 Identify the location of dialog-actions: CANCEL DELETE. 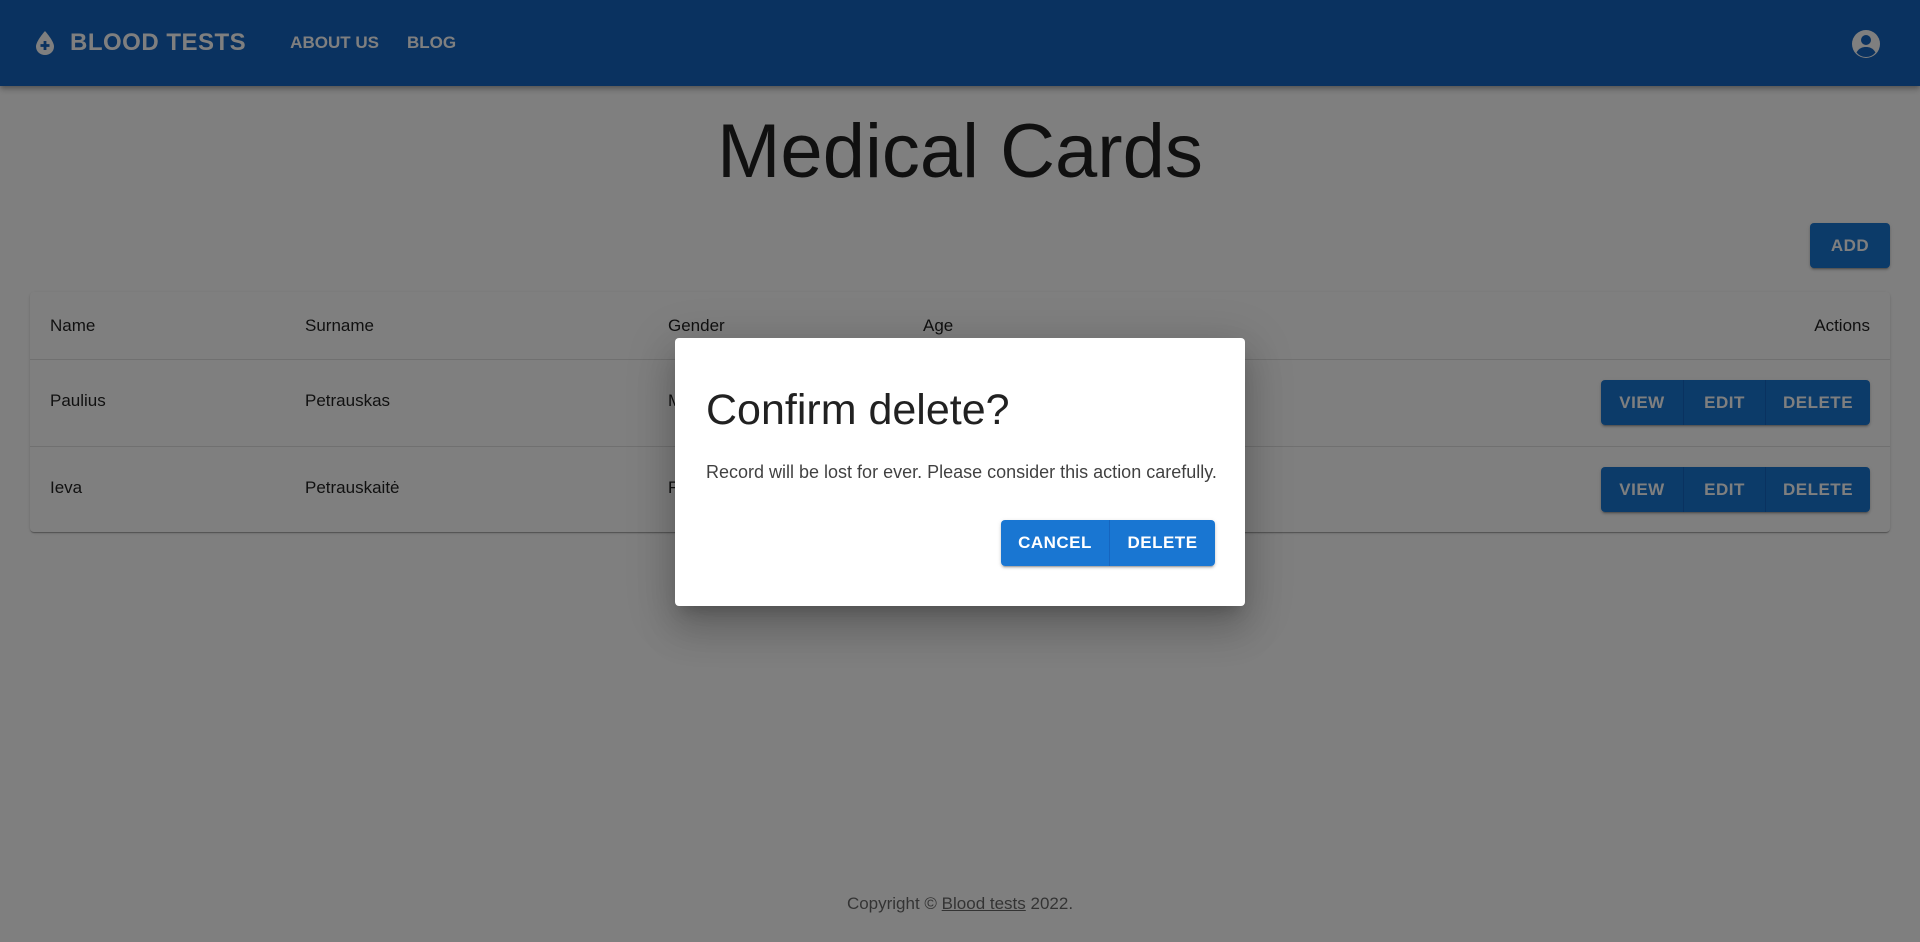
(1108, 543).